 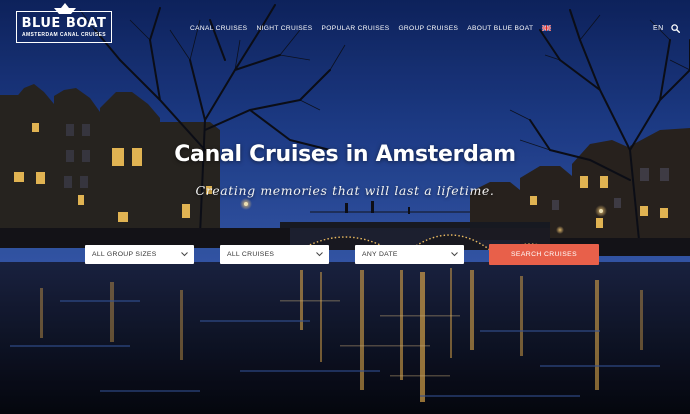 What do you see at coordinates (64, 35) in the screenshot?
I see `brand-tagline: AMSTERDAM CANAL CRUISES` at bounding box center [64, 35].